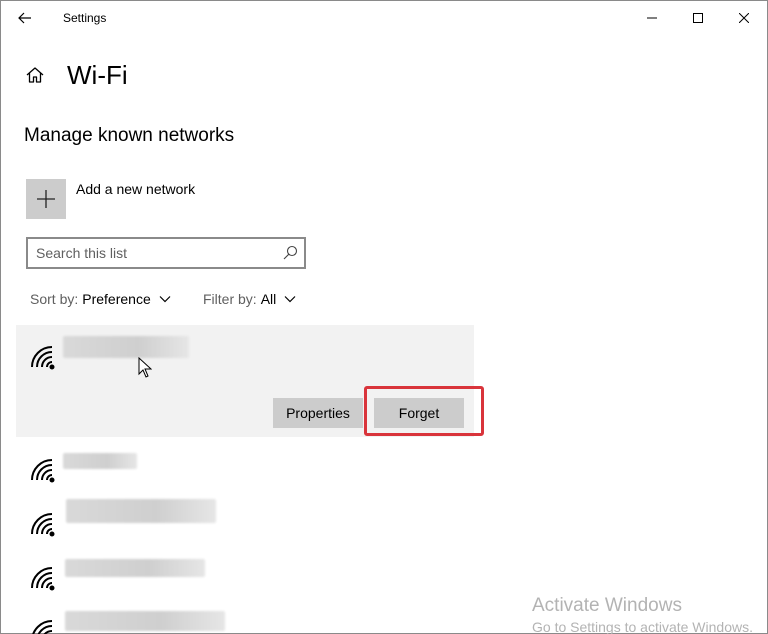  What do you see at coordinates (642, 626) in the screenshot?
I see `watermark-subtitle: Go to Settings to activate Windows.` at bounding box center [642, 626].